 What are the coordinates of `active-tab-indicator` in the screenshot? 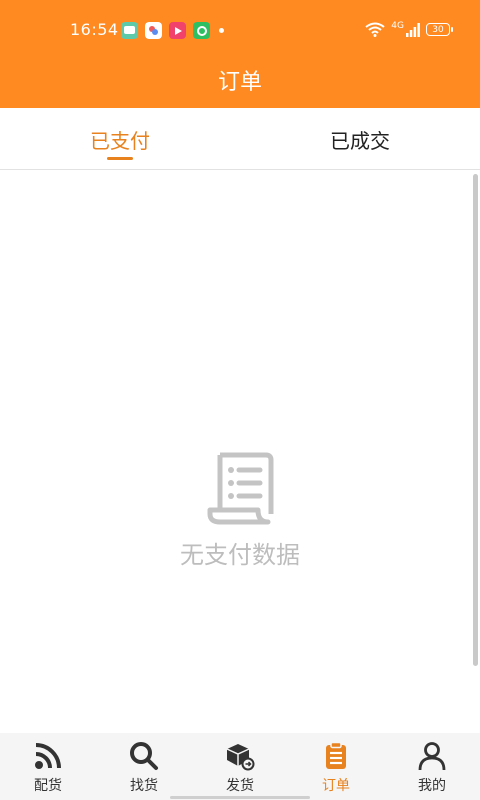 It's located at (120, 158).